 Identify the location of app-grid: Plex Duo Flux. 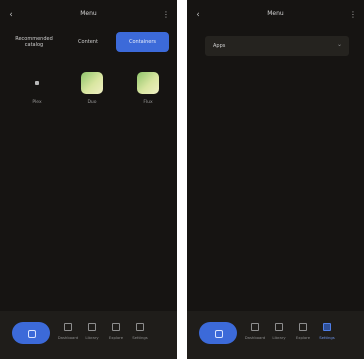
(88, 91).